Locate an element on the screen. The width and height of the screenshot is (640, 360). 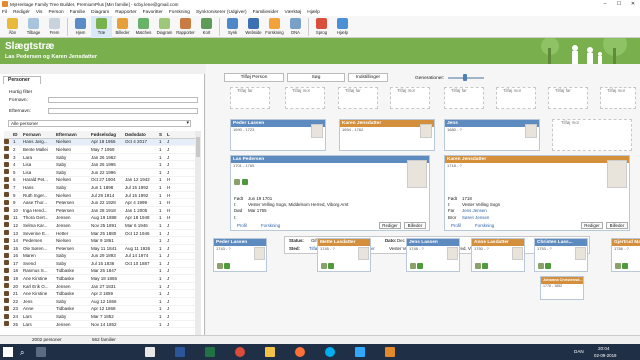
search-icon: ⌕ is located at coordinates (22, 353).